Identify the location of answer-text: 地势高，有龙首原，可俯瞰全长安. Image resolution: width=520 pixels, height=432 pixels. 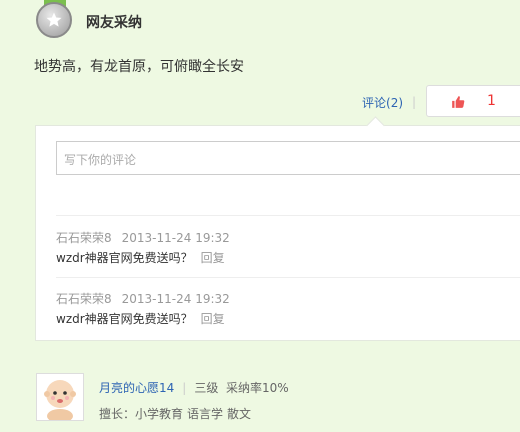
(139, 67).